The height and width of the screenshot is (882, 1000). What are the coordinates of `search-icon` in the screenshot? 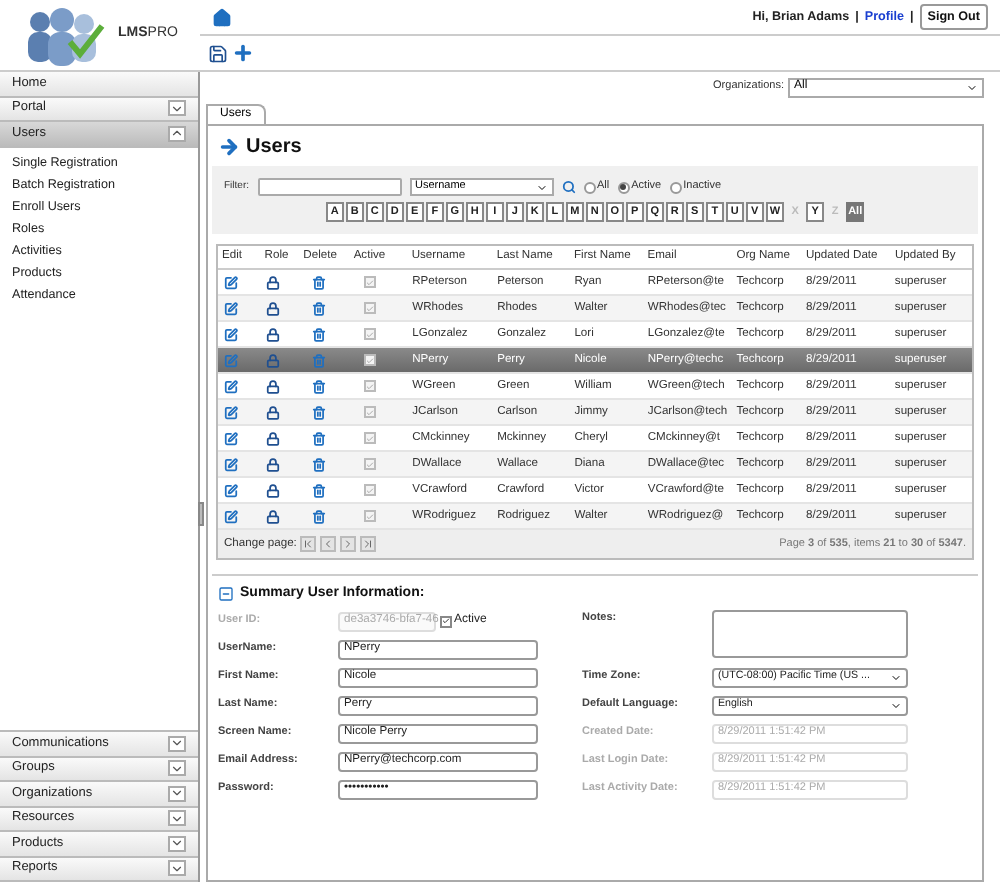 It's located at (568, 187).